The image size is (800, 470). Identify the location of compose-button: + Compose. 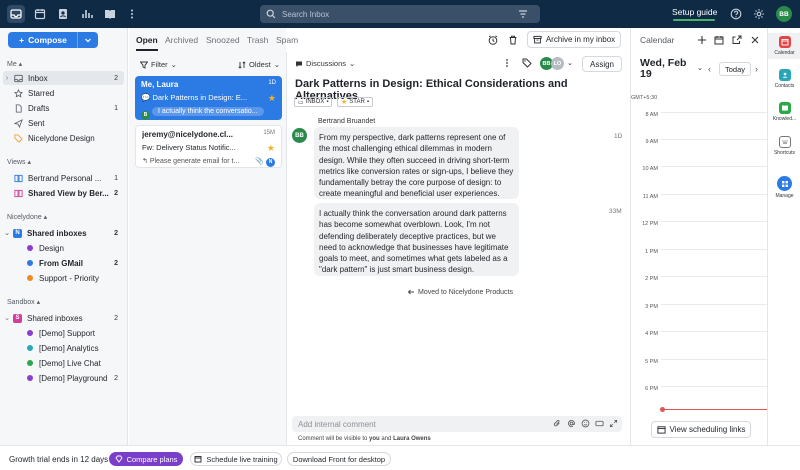
(43, 40).